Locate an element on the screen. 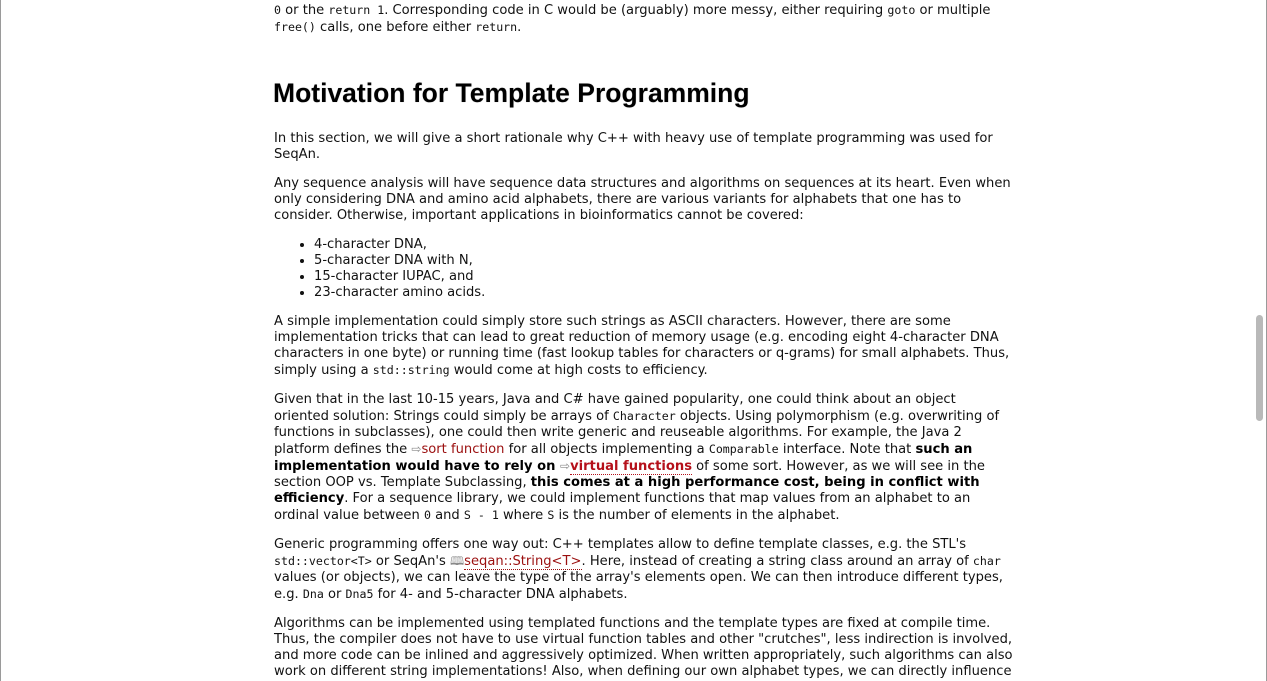 The height and width of the screenshot is (681, 1267). text: interface. Note that is located at coordinates (847, 449).